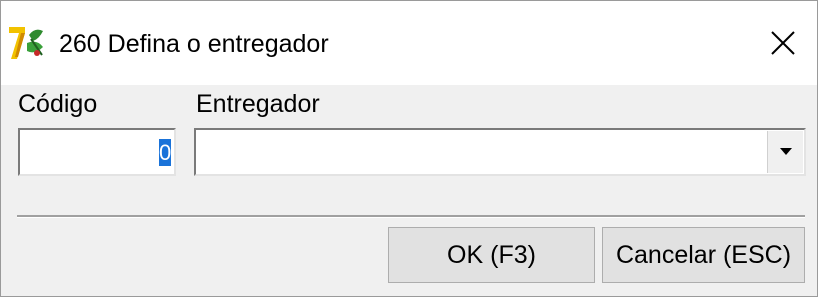  Describe the element at coordinates (500, 152) in the screenshot. I see `deliverer-select` at that location.